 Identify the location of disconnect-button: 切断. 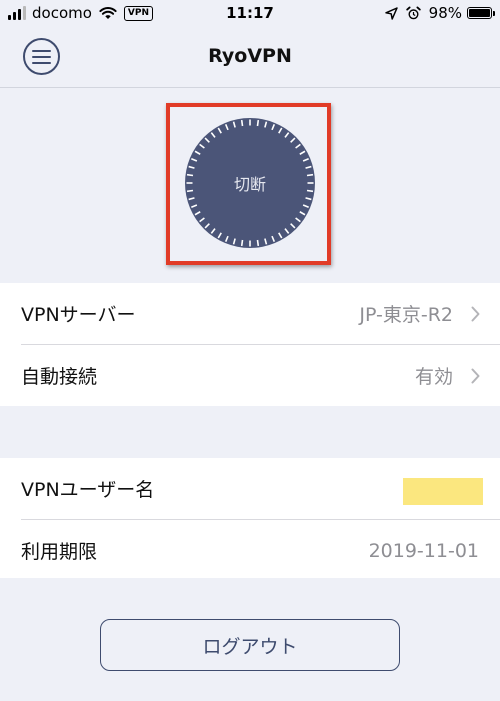
(250, 183).